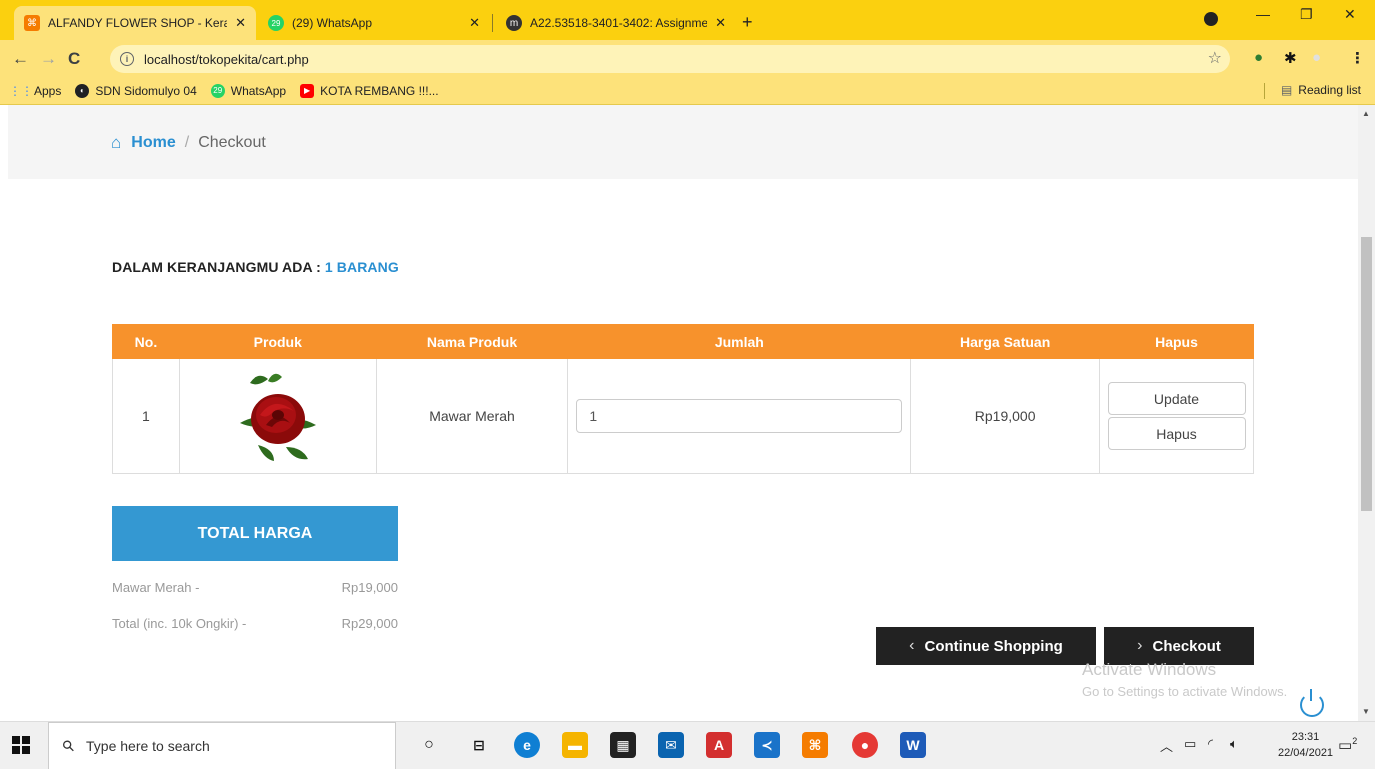 This screenshot has width=1375, height=769. What do you see at coordinates (479, 745) in the screenshot?
I see `task-view-icon: ⊟` at bounding box center [479, 745].